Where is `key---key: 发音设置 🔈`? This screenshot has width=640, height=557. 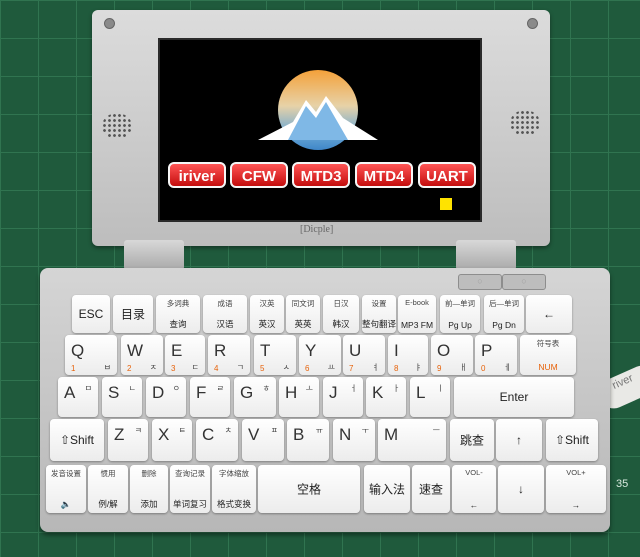
key---key: 发音设置 🔈 is located at coordinates (66, 489).